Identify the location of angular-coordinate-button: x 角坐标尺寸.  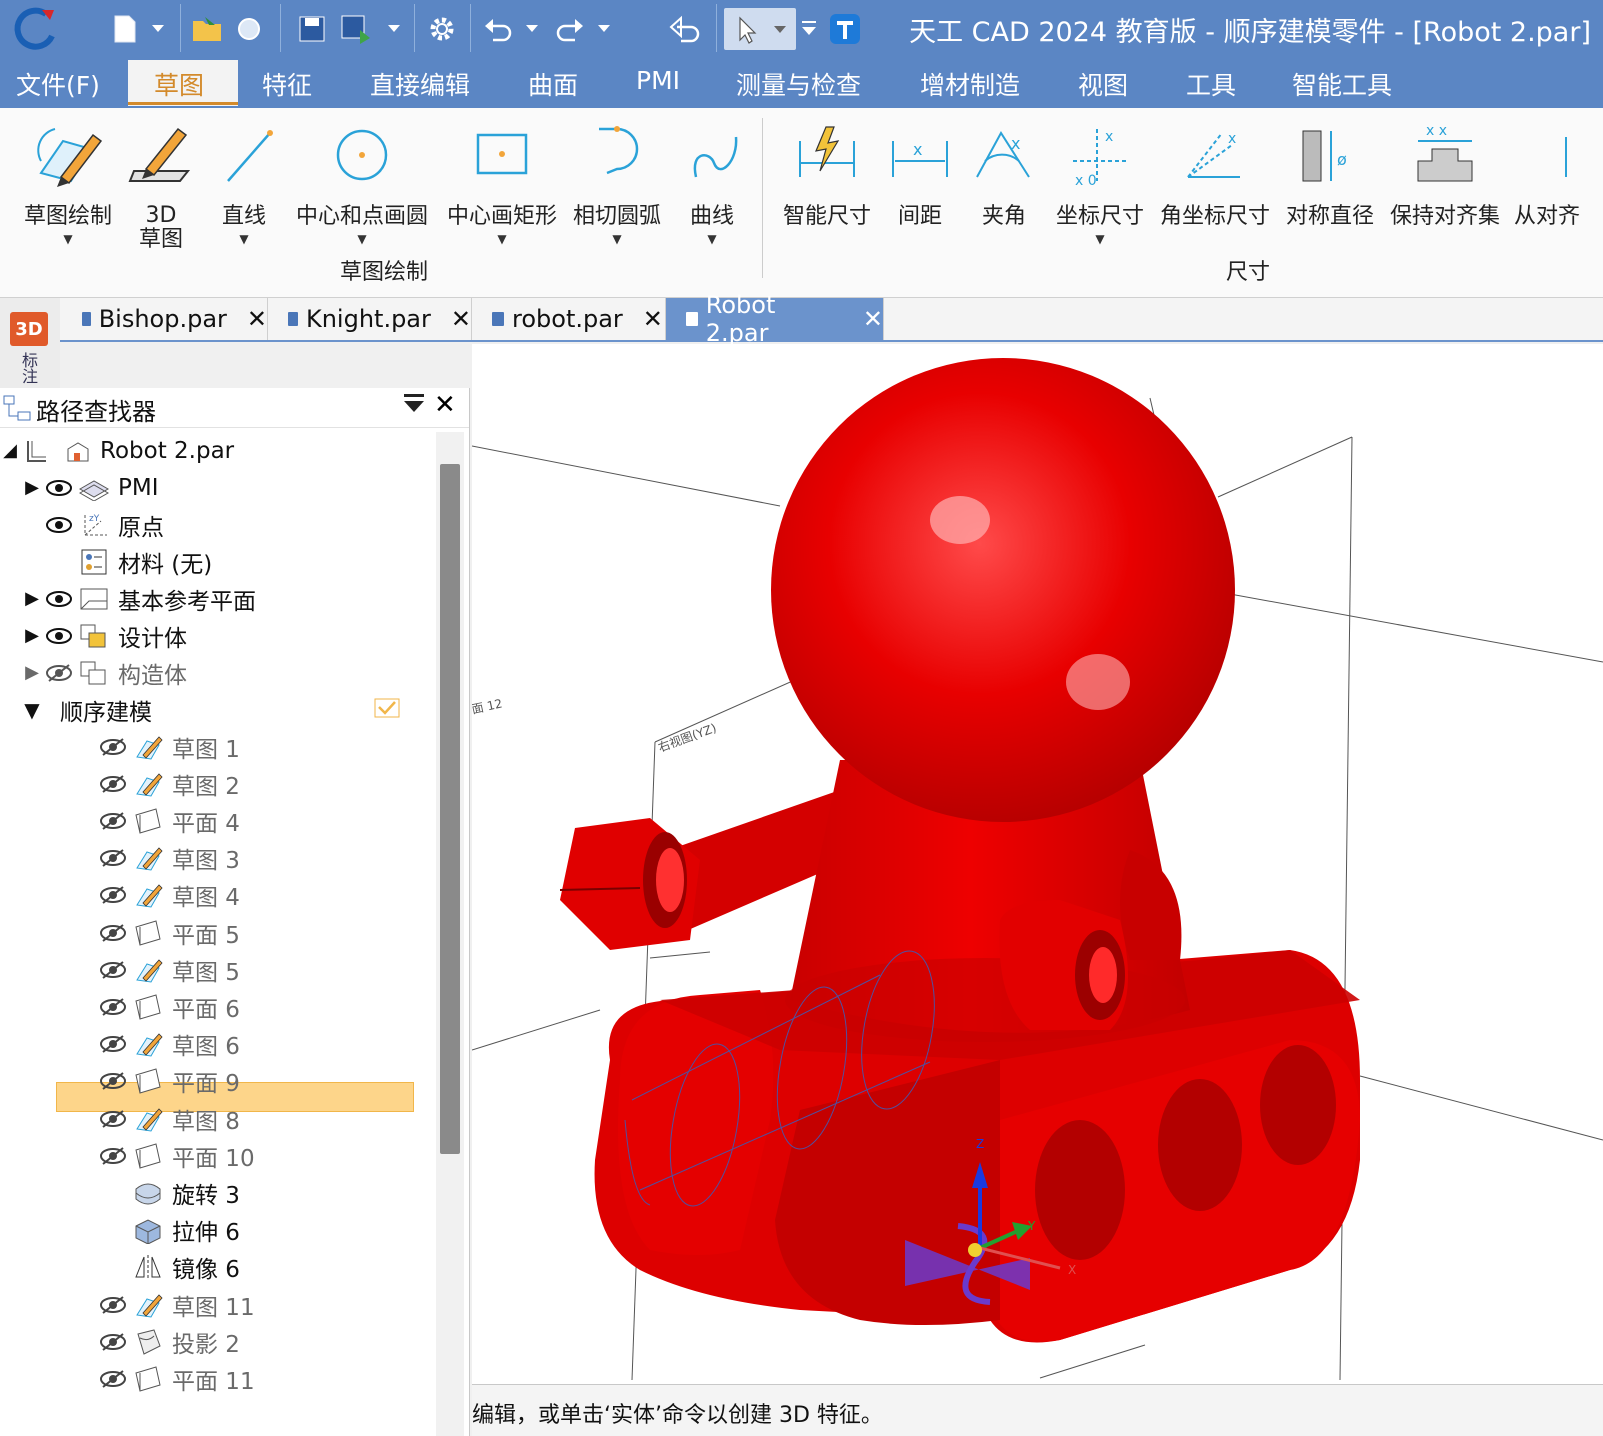
(1215, 173).